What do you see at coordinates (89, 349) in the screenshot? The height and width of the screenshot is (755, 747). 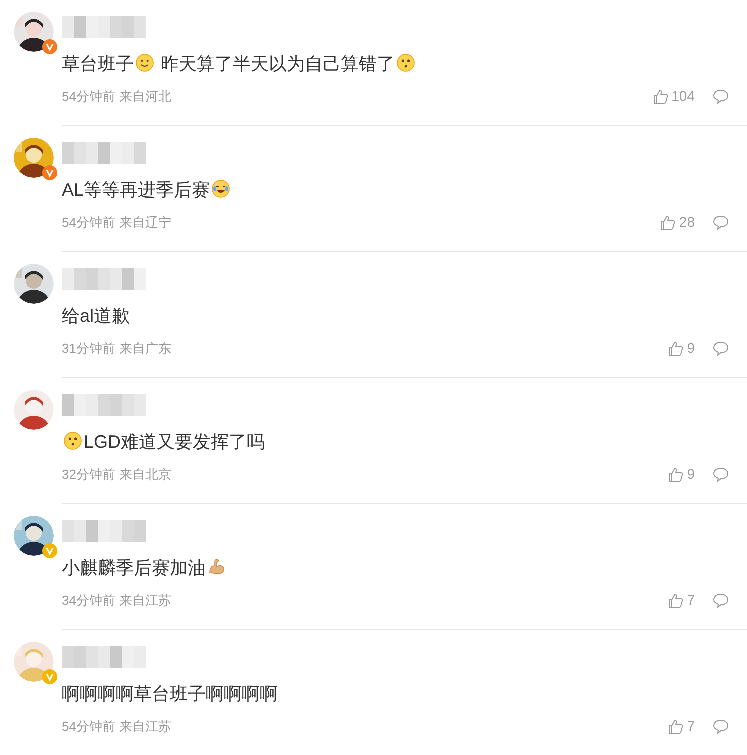 I see `comment-time: 31分钟前` at bounding box center [89, 349].